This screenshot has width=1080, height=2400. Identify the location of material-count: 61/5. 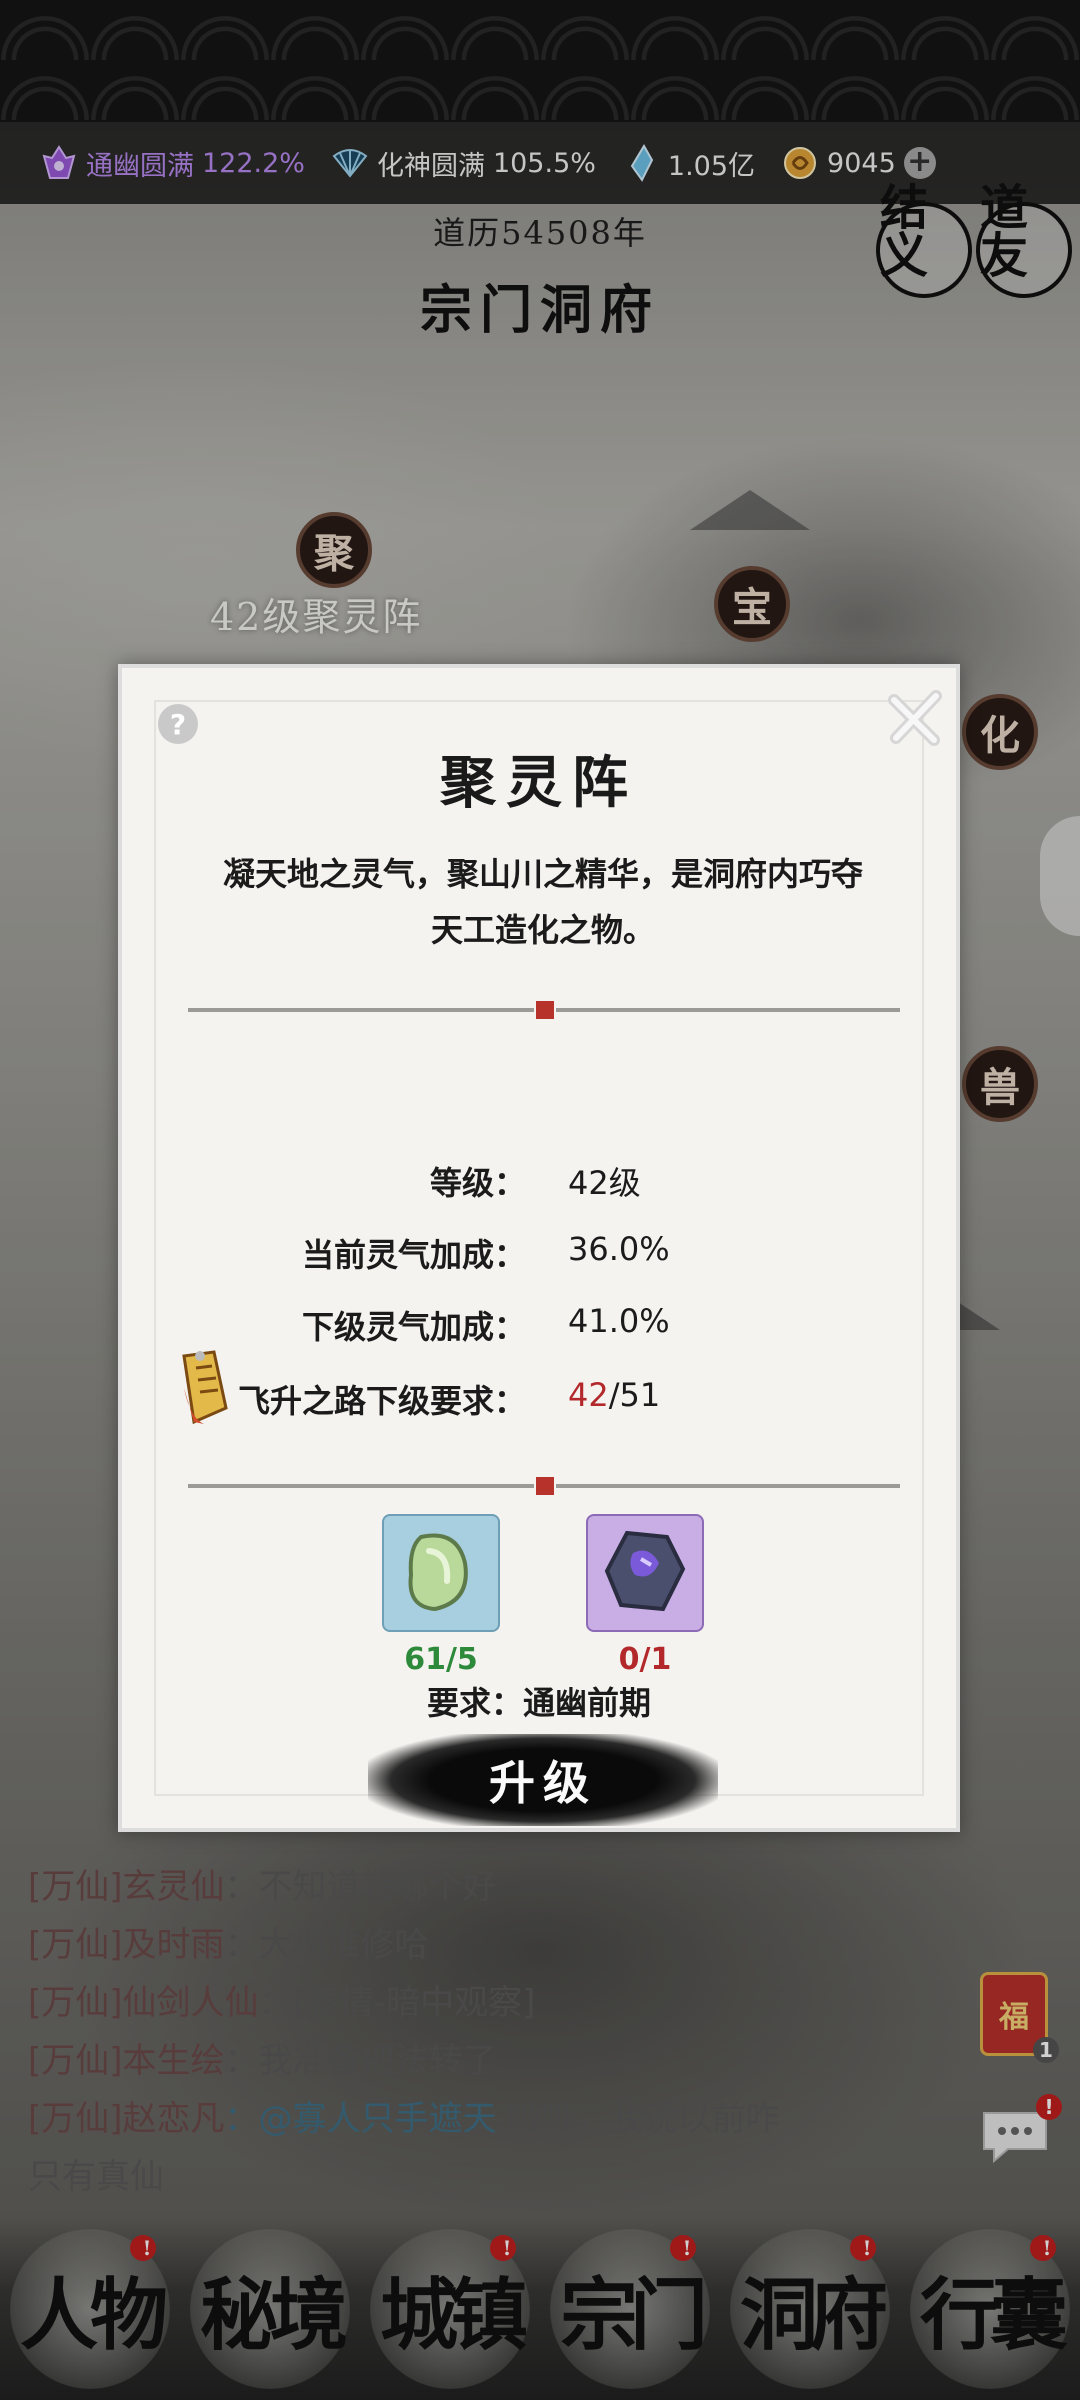
(441, 1659).